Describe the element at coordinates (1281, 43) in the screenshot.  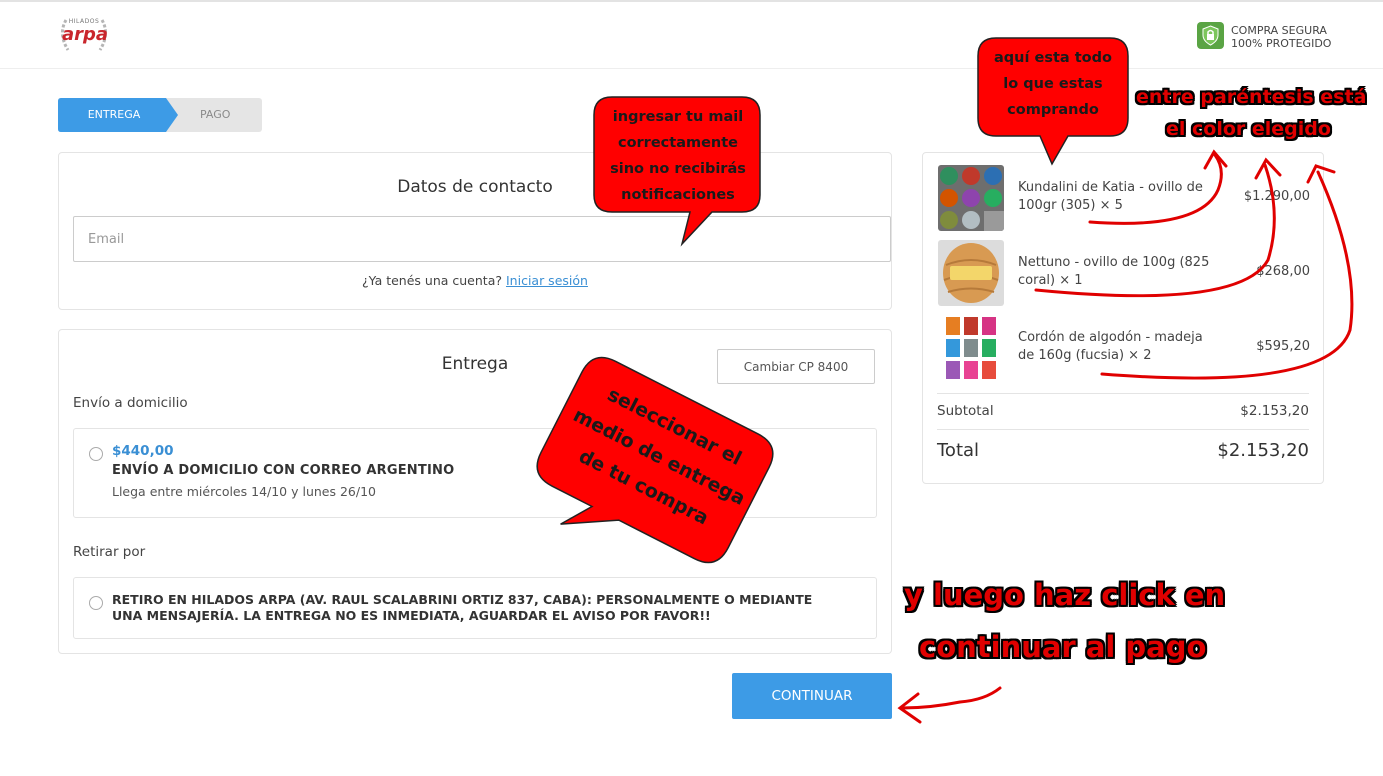
I see `secure-subtitle: 100% PROTEGIDO` at that location.